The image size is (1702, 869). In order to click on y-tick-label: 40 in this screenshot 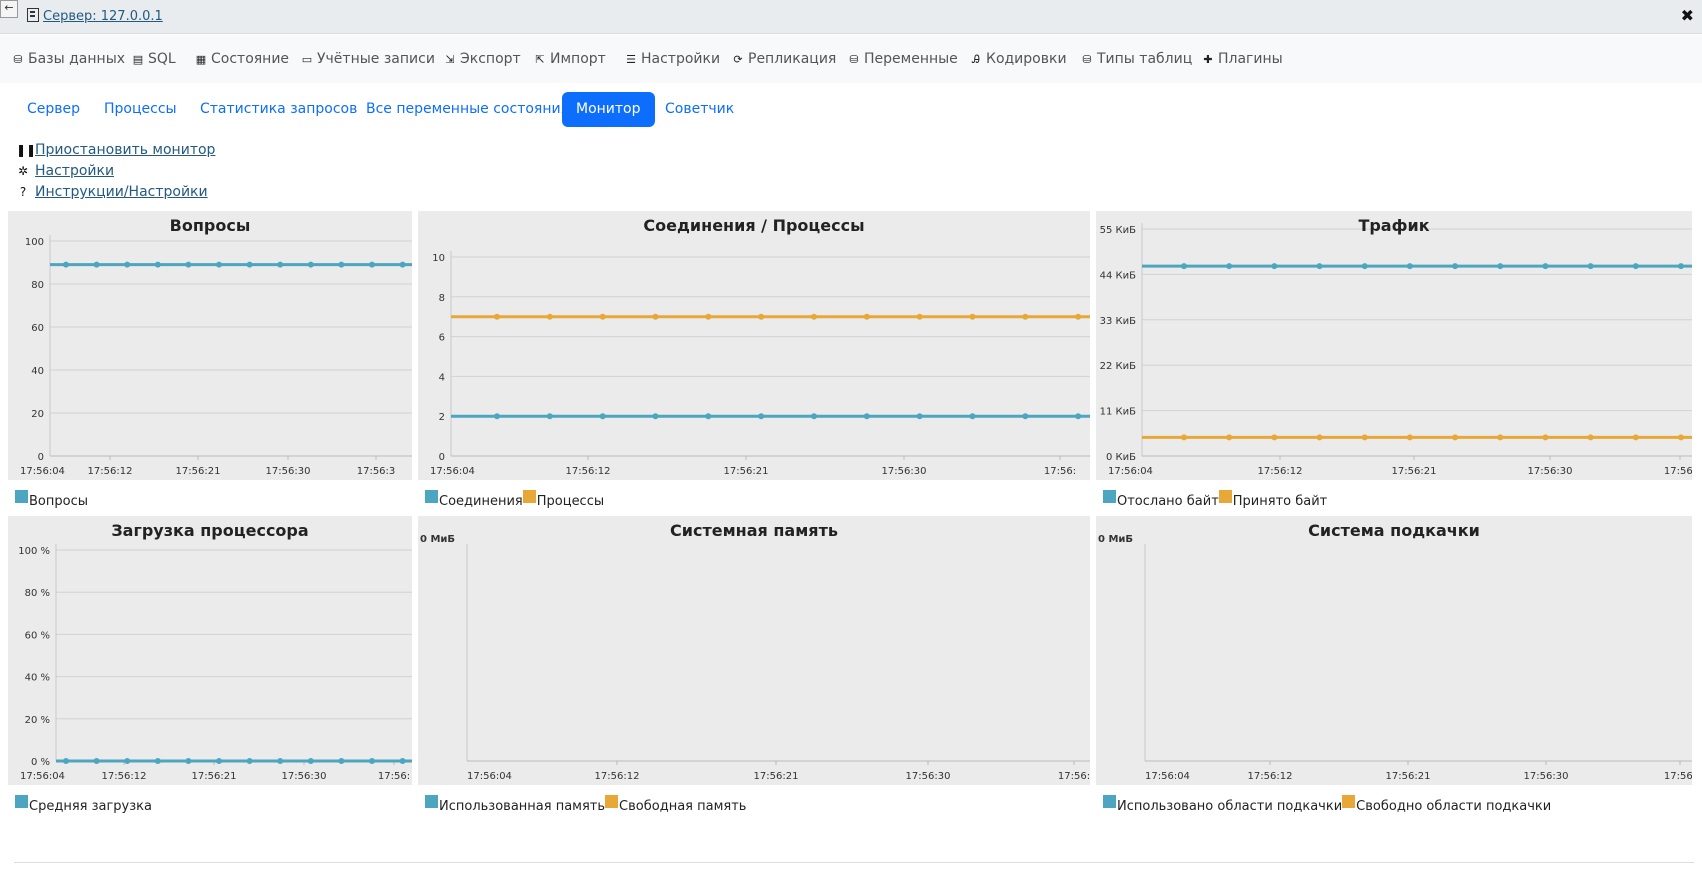, I will do `click(37, 371)`.